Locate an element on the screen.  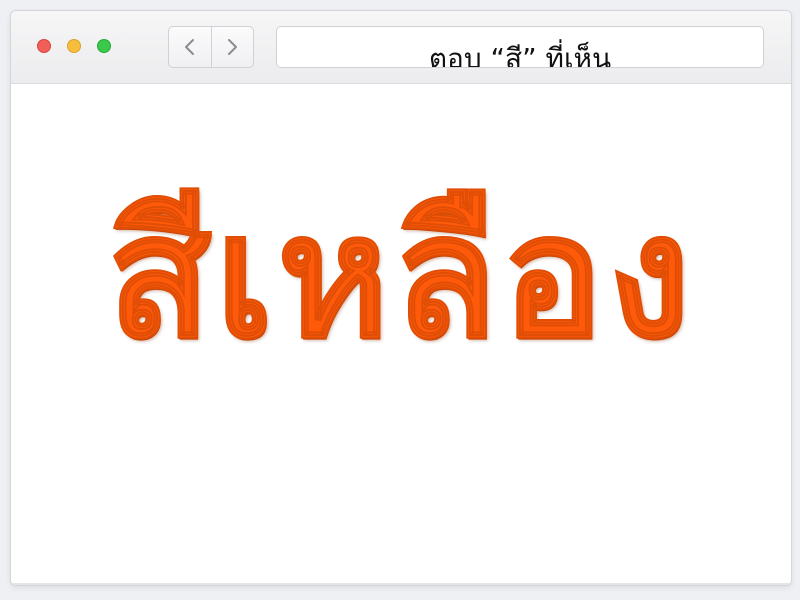
window-bottom-edge is located at coordinates (401, 584).